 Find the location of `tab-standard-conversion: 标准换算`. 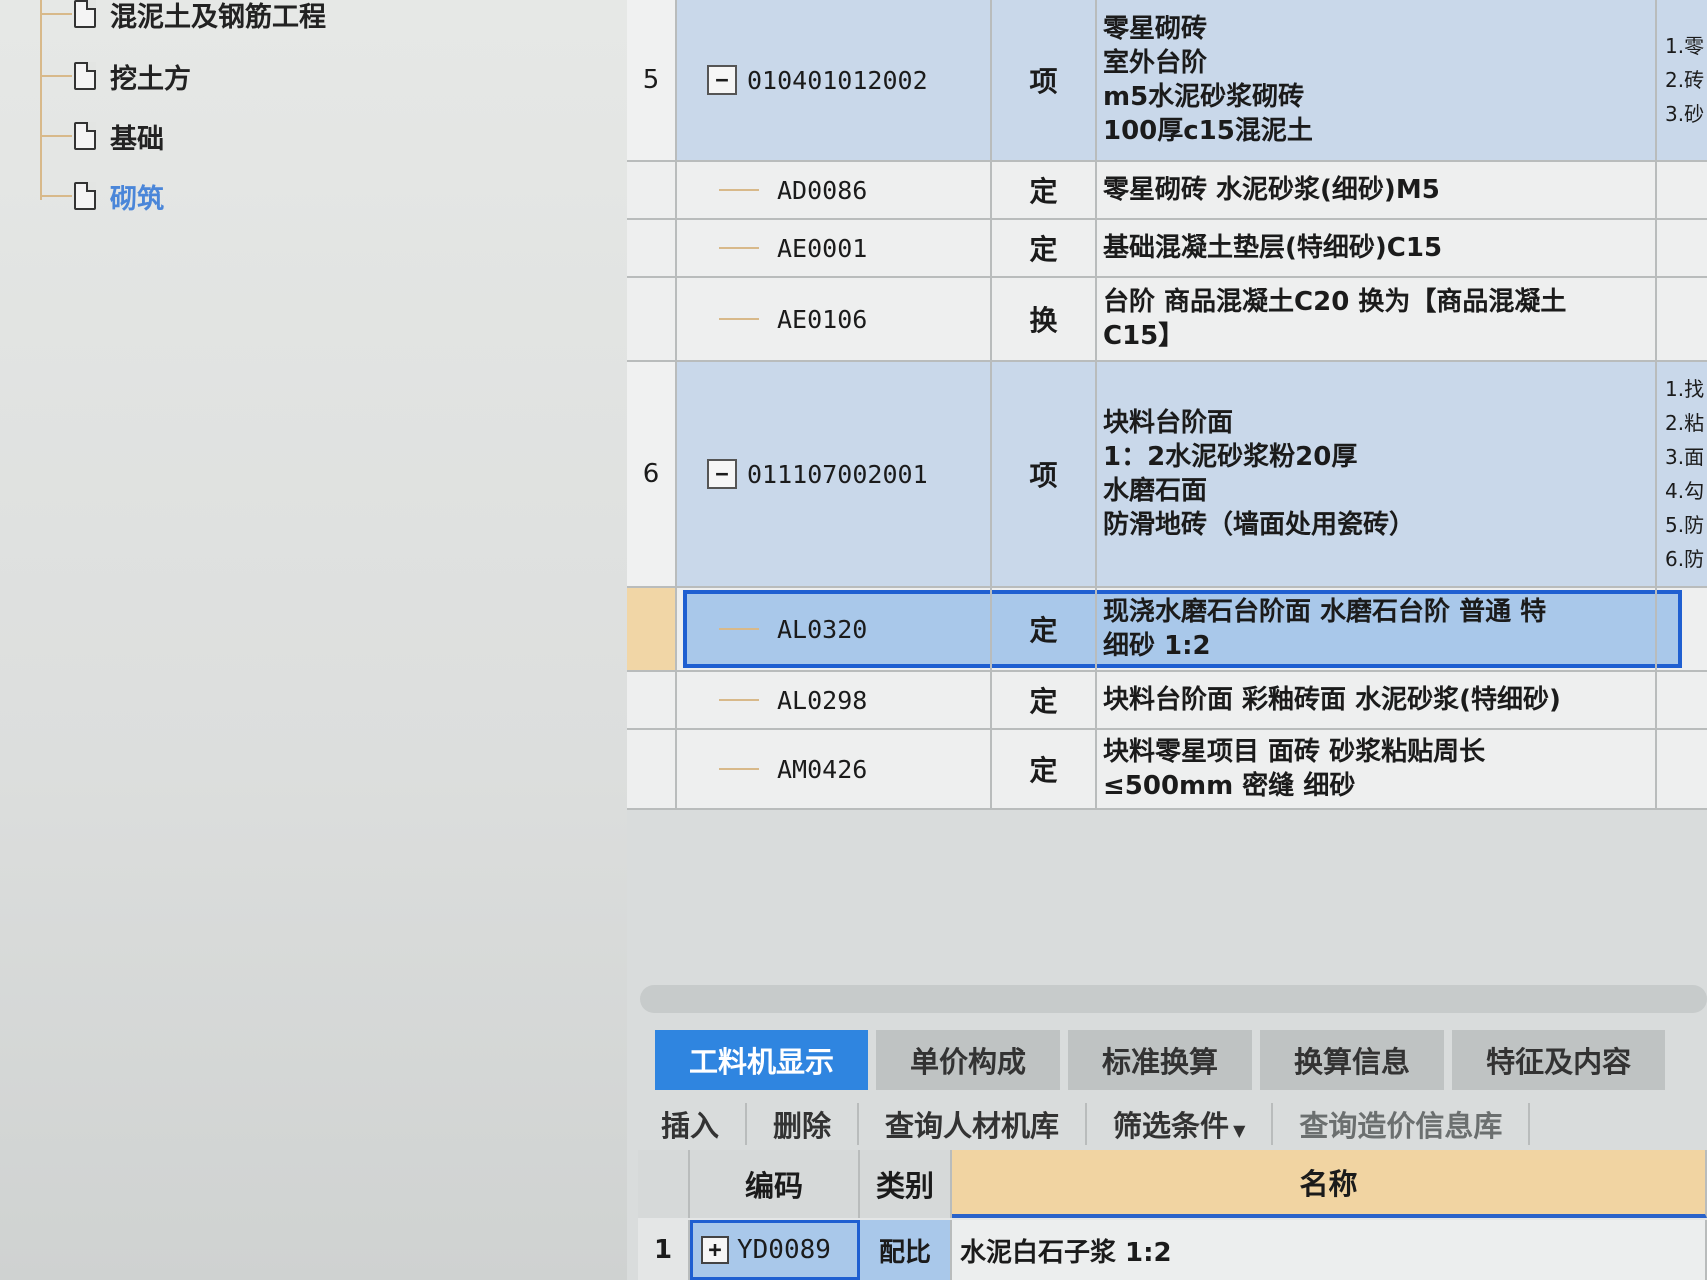

tab-standard-conversion: 标准换算 is located at coordinates (1160, 1060).